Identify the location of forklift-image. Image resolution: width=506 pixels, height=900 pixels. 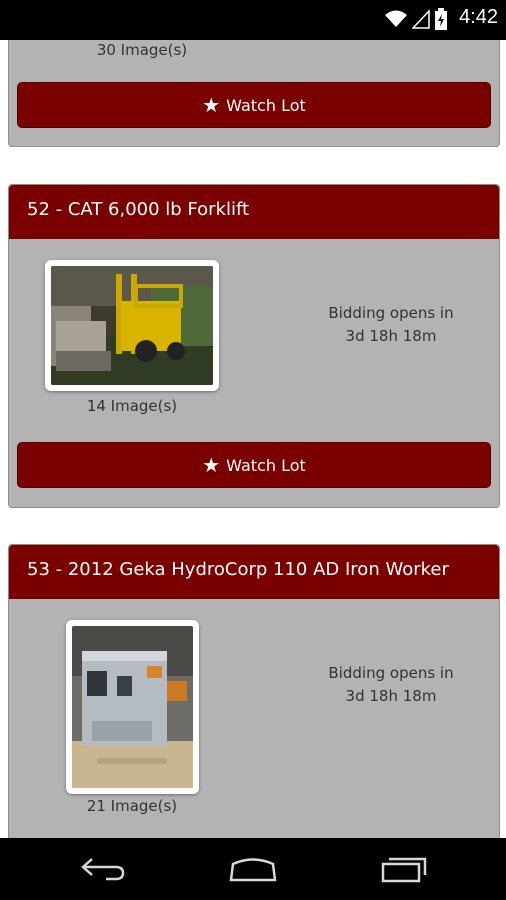
(132, 325).